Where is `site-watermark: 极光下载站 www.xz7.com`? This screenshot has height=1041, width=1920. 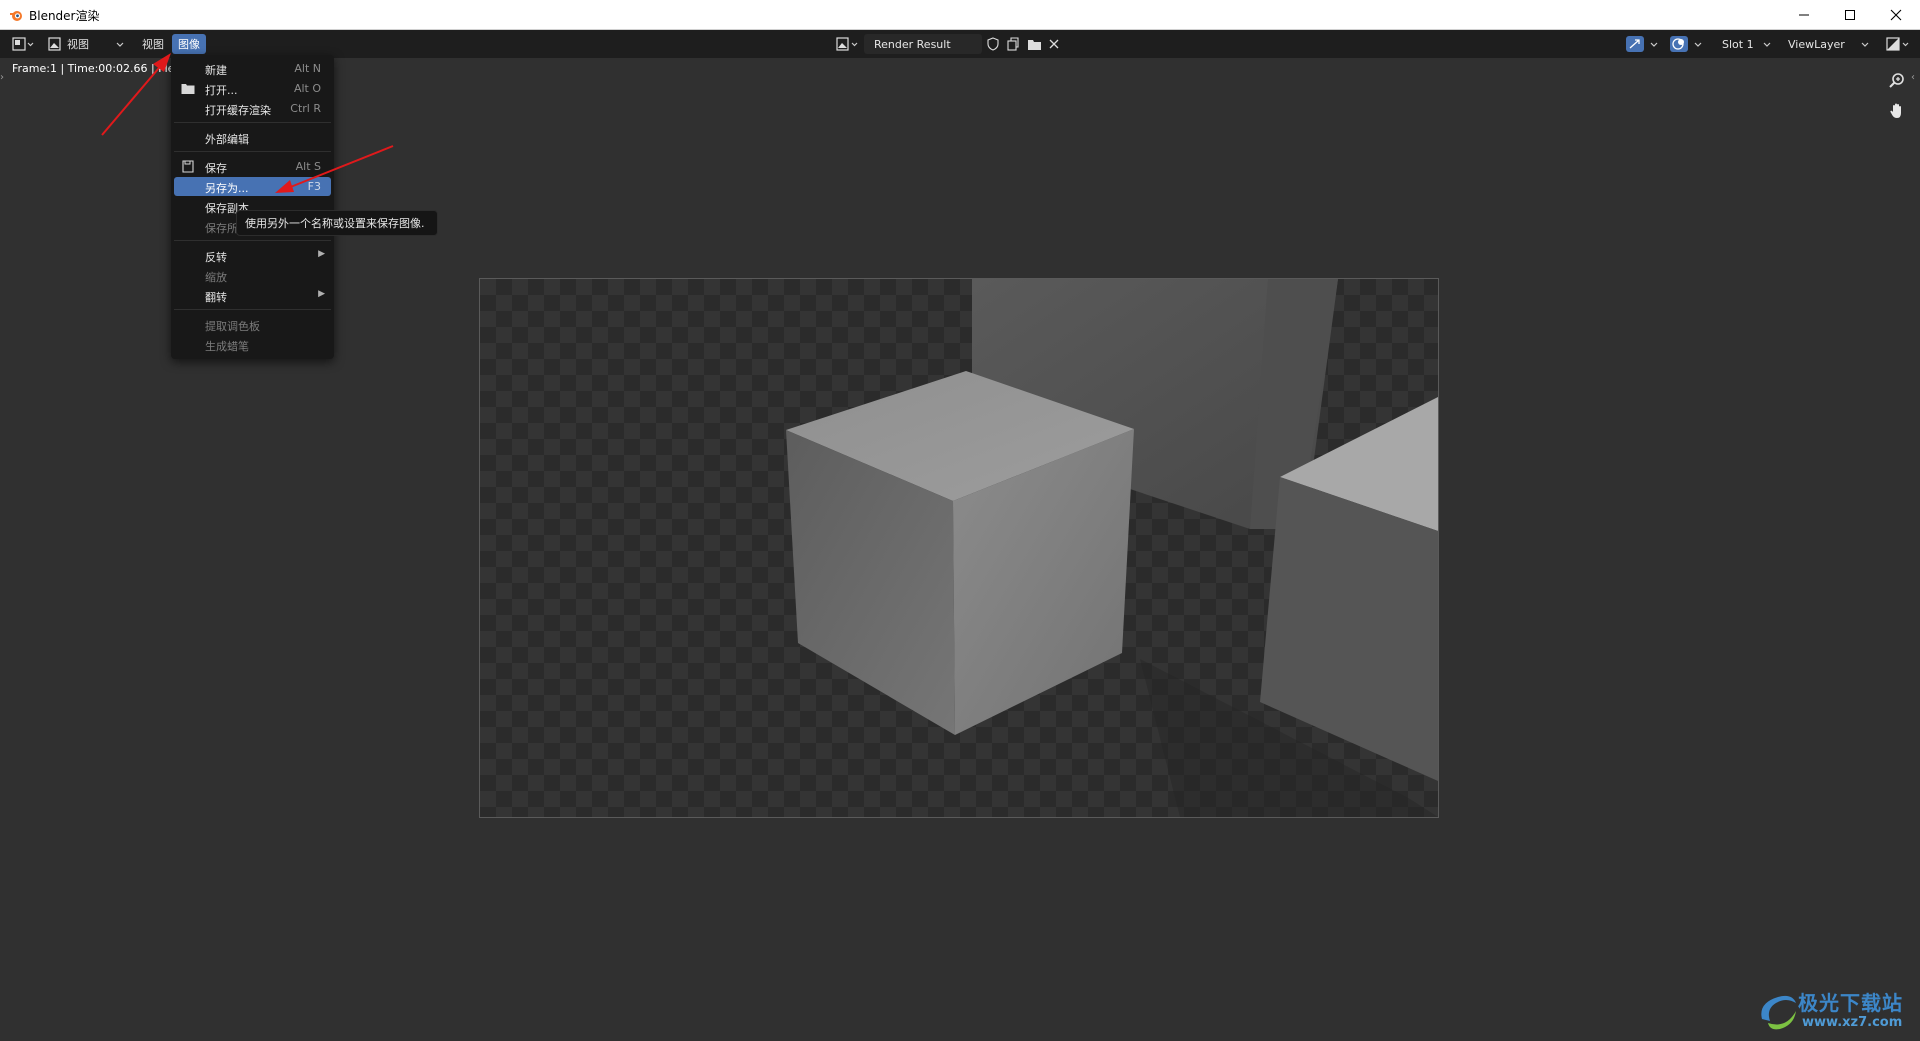
site-watermark: 极光下载站 www.xz7.com is located at coordinates (1836, 1011).